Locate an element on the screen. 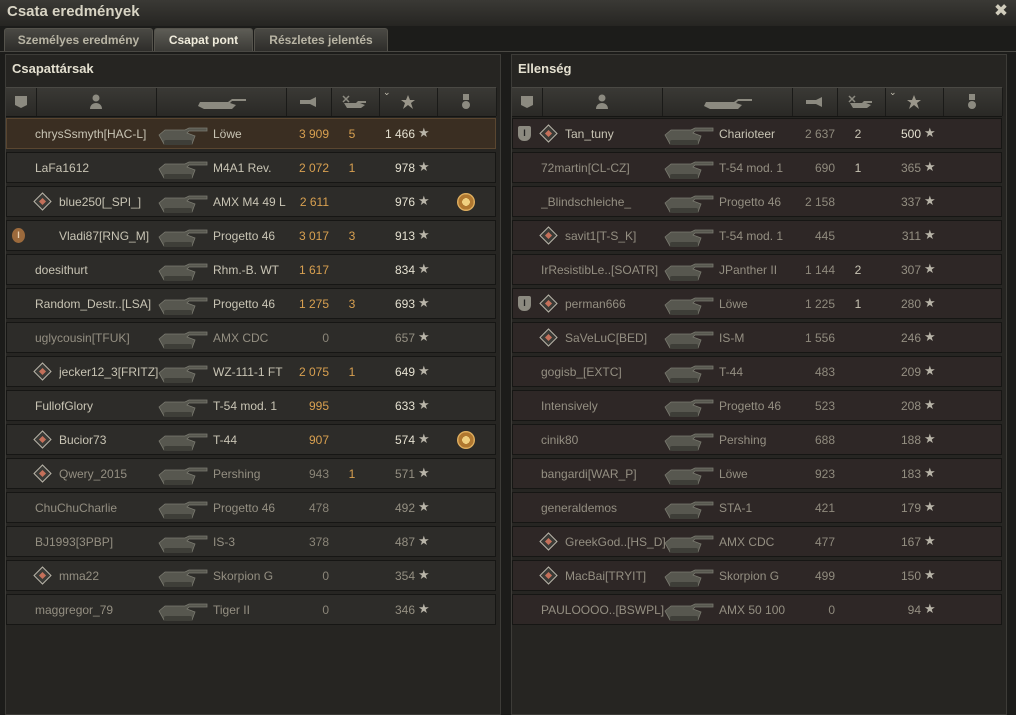 This screenshot has width=1016, height=715. player-name: savit1[T-S_K] is located at coordinates (601, 236).